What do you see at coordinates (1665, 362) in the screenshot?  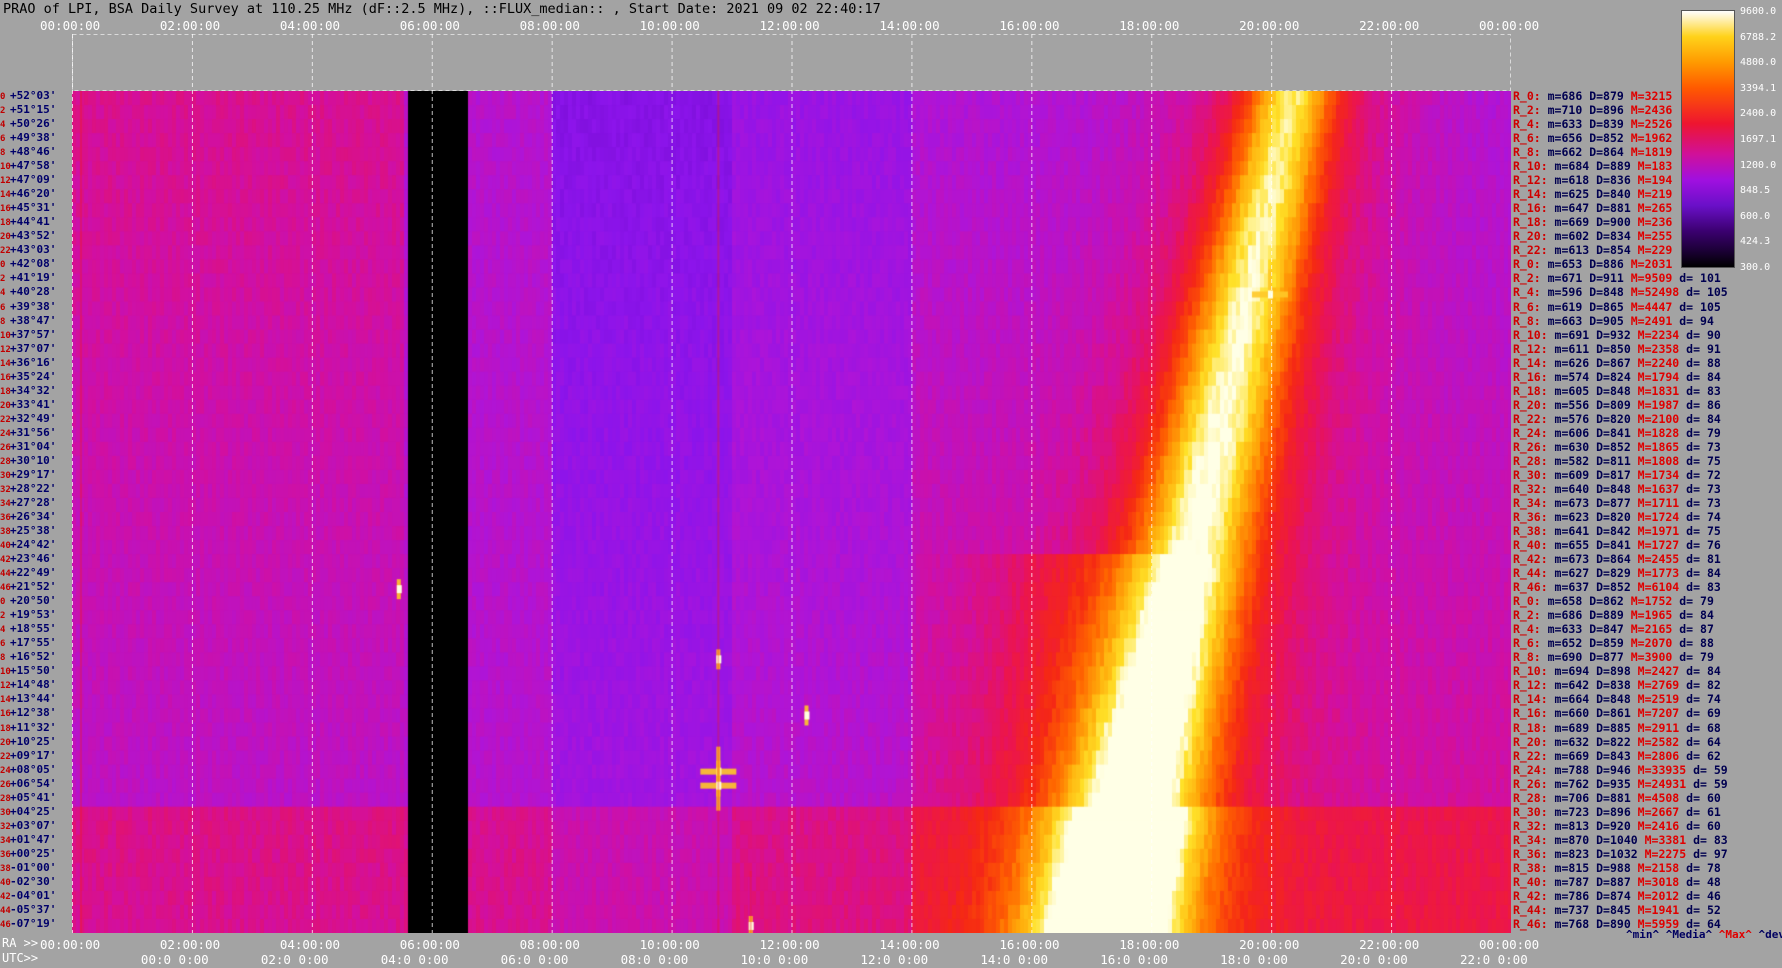 I see `stat-max: 2240` at bounding box center [1665, 362].